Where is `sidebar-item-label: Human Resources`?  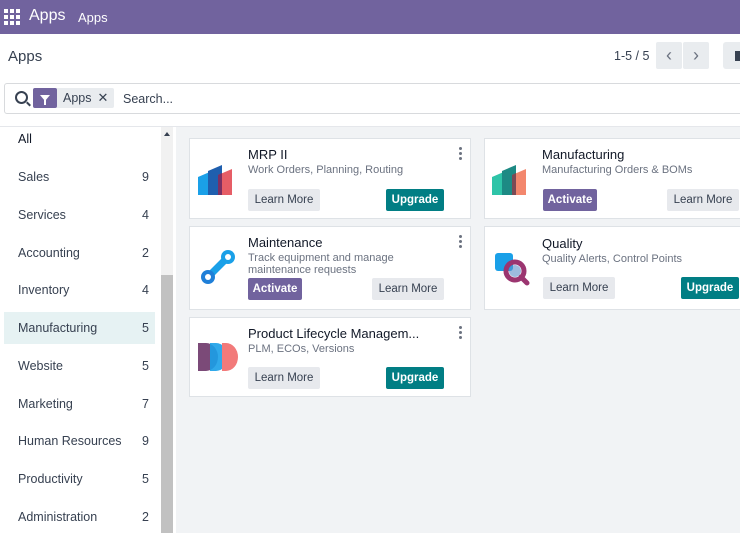 sidebar-item-label: Human Resources is located at coordinates (70, 441).